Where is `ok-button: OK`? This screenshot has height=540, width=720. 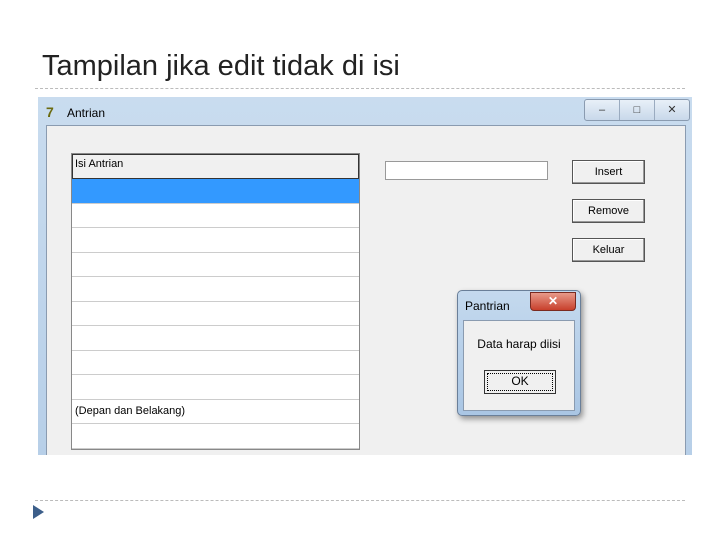 ok-button: OK is located at coordinates (520, 382).